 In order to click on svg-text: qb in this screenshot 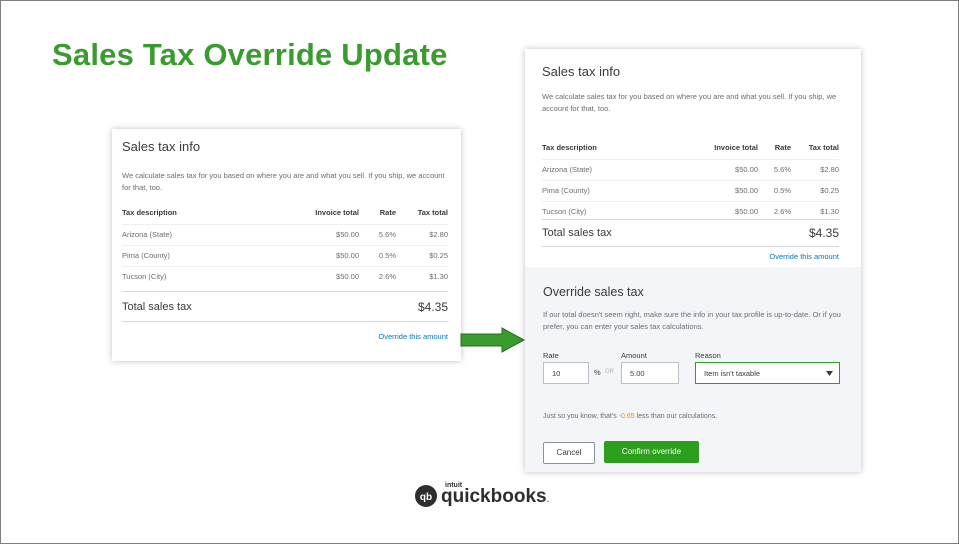, I will do `click(426, 497)`.